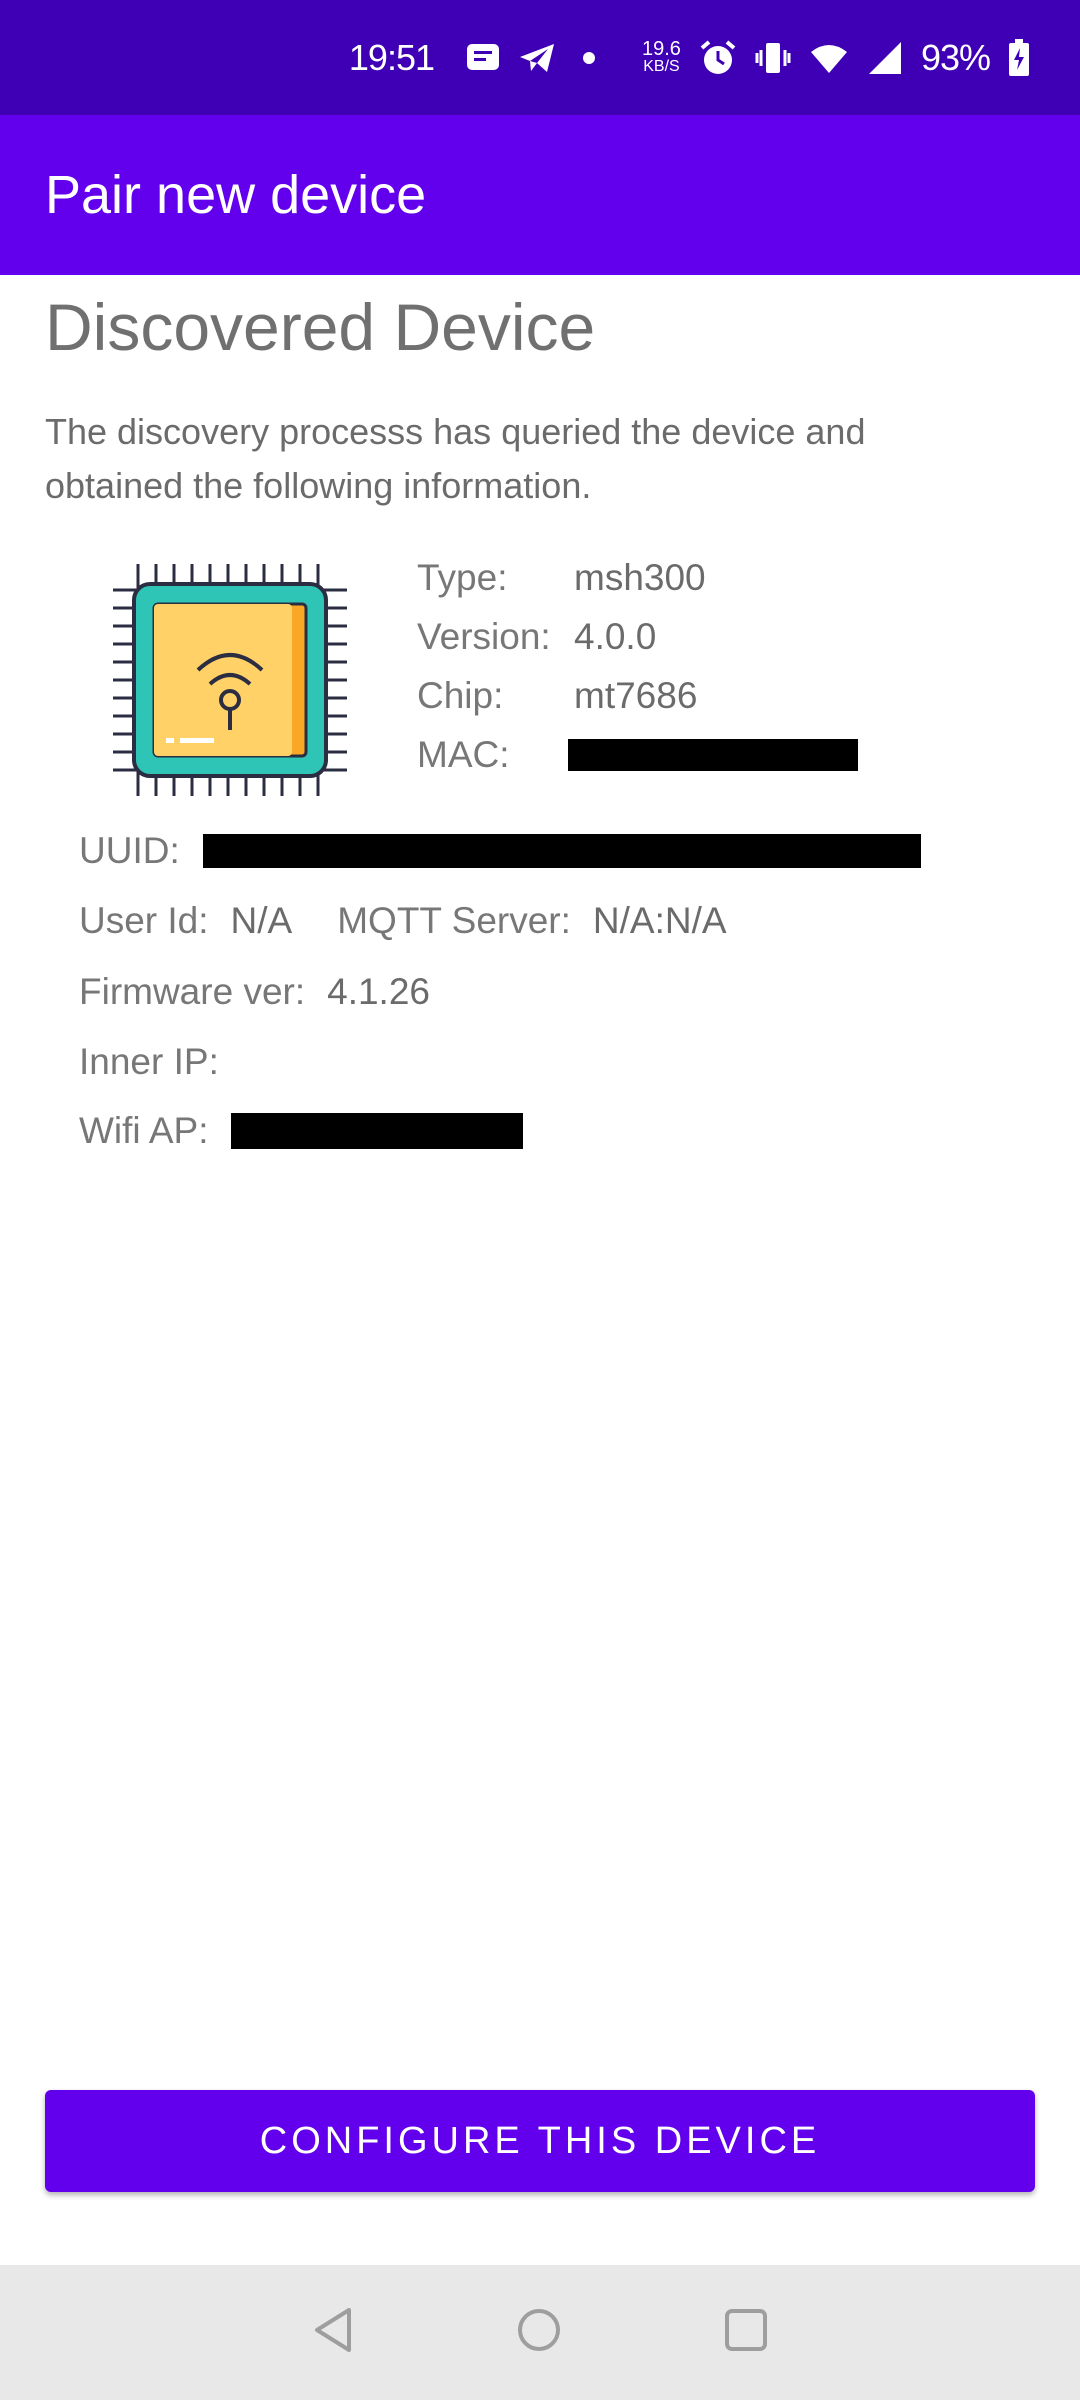 This screenshot has width=1080, height=2400. I want to click on type-value: msh300, so click(640, 577).